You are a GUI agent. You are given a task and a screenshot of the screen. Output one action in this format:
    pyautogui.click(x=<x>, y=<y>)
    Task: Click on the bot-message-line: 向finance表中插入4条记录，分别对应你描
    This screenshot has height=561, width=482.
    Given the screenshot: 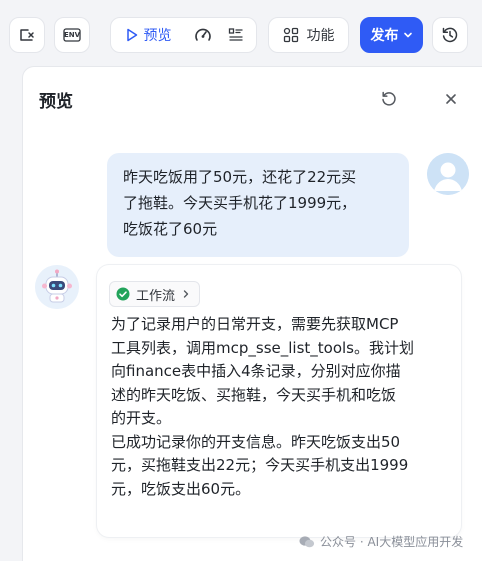 What is the action you would take?
    pyautogui.click(x=256, y=371)
    